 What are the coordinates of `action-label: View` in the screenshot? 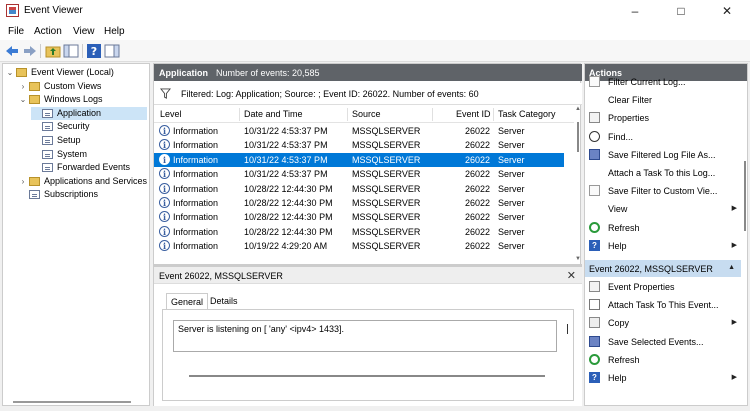 It's located at (618, 209).